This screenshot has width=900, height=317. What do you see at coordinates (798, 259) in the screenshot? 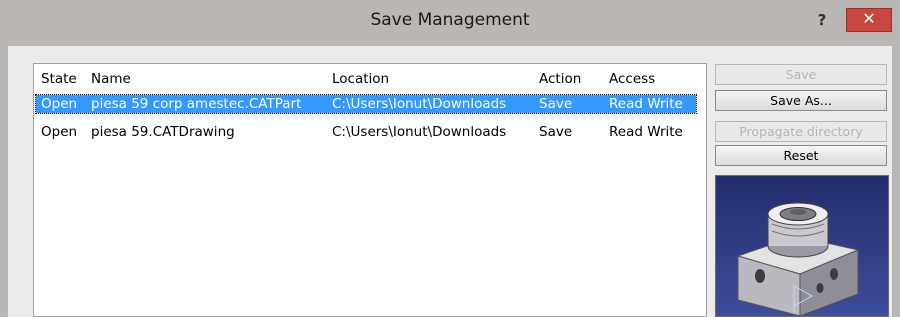
I see `catpart-thumbnail-icon` at bounding box center [798, 259].